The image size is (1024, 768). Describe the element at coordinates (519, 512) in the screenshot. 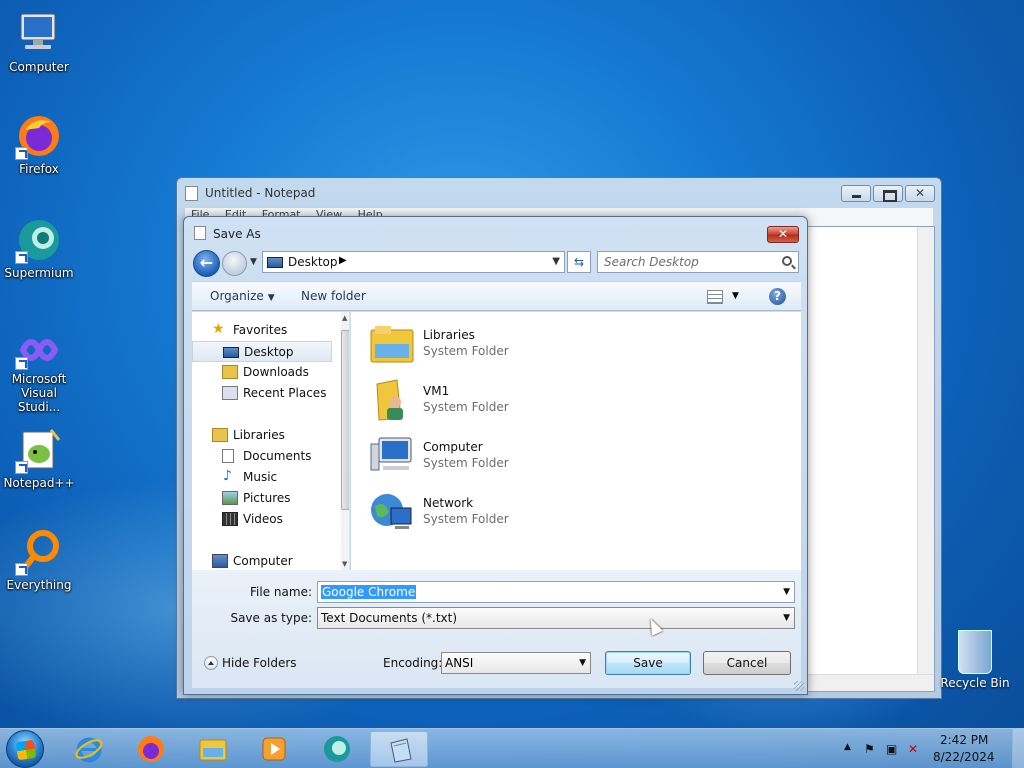

I see `file-item-network: Network System Folder` at that location.